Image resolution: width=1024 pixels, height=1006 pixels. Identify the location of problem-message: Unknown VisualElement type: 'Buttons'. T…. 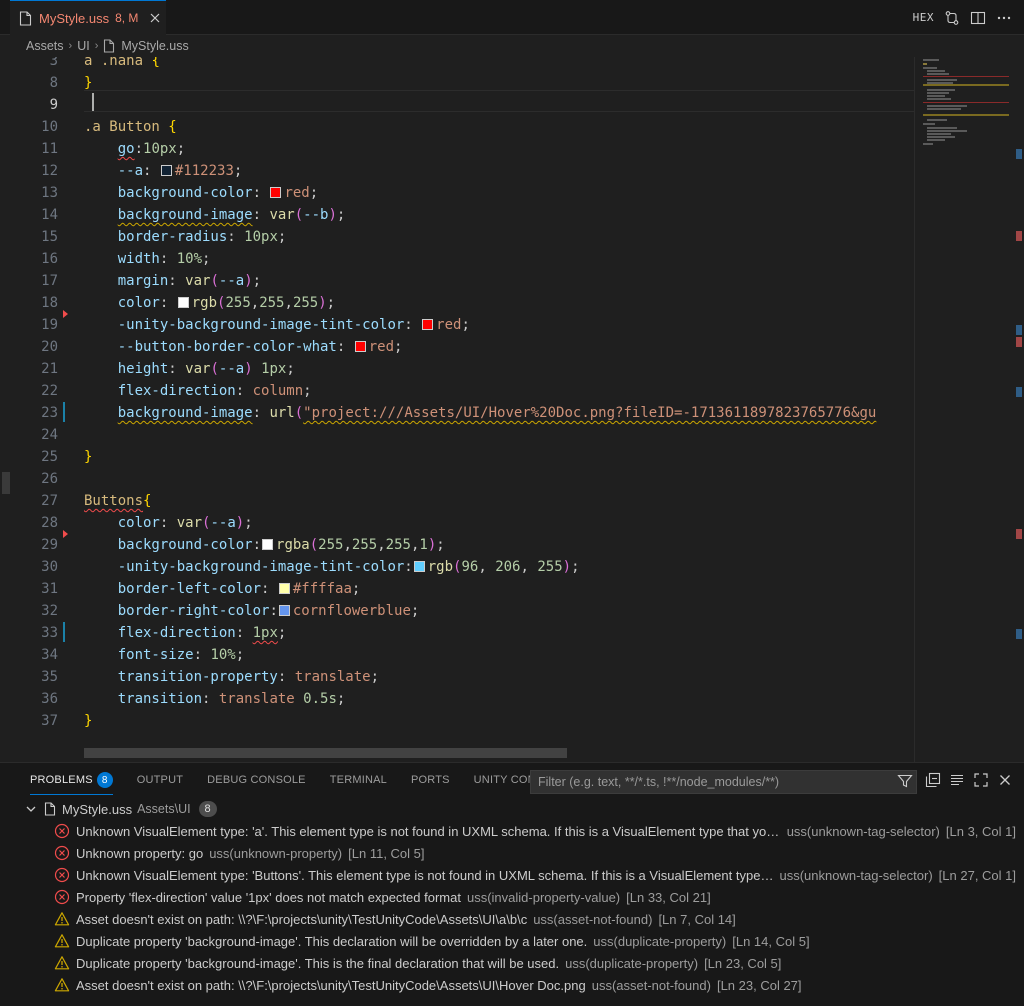
(425, 875).